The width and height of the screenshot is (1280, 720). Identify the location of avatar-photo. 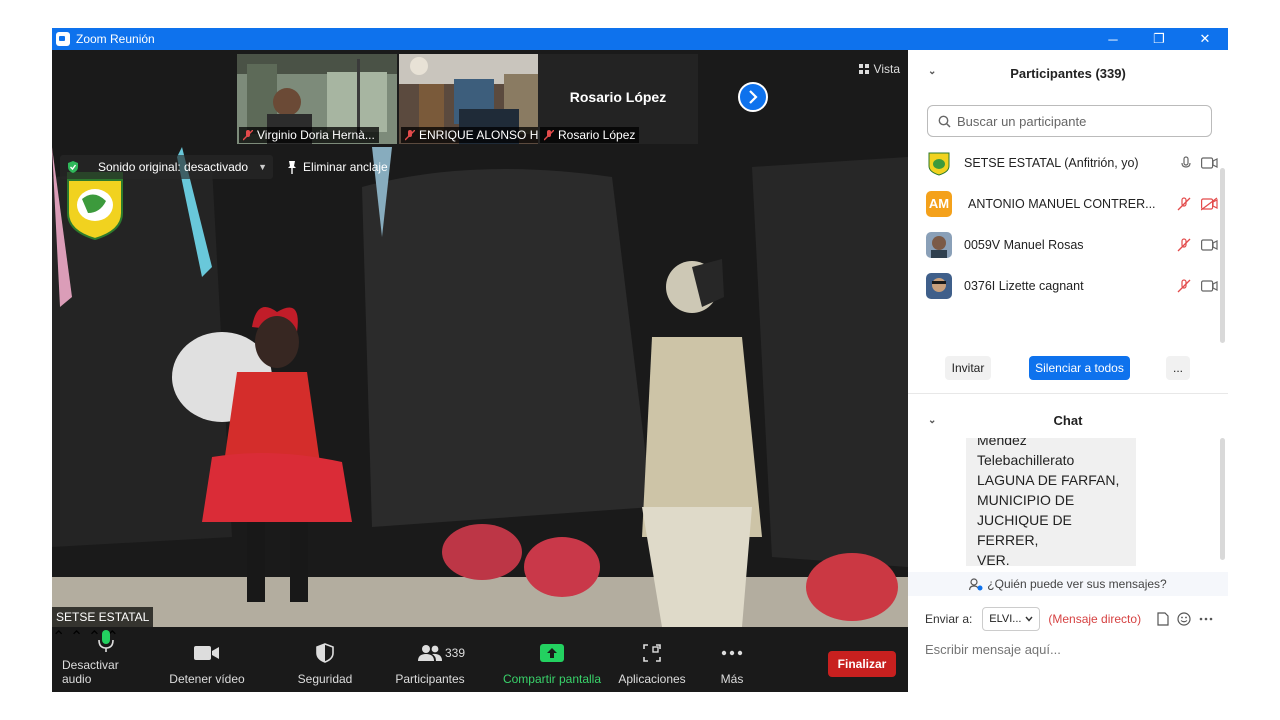
(939, 285).